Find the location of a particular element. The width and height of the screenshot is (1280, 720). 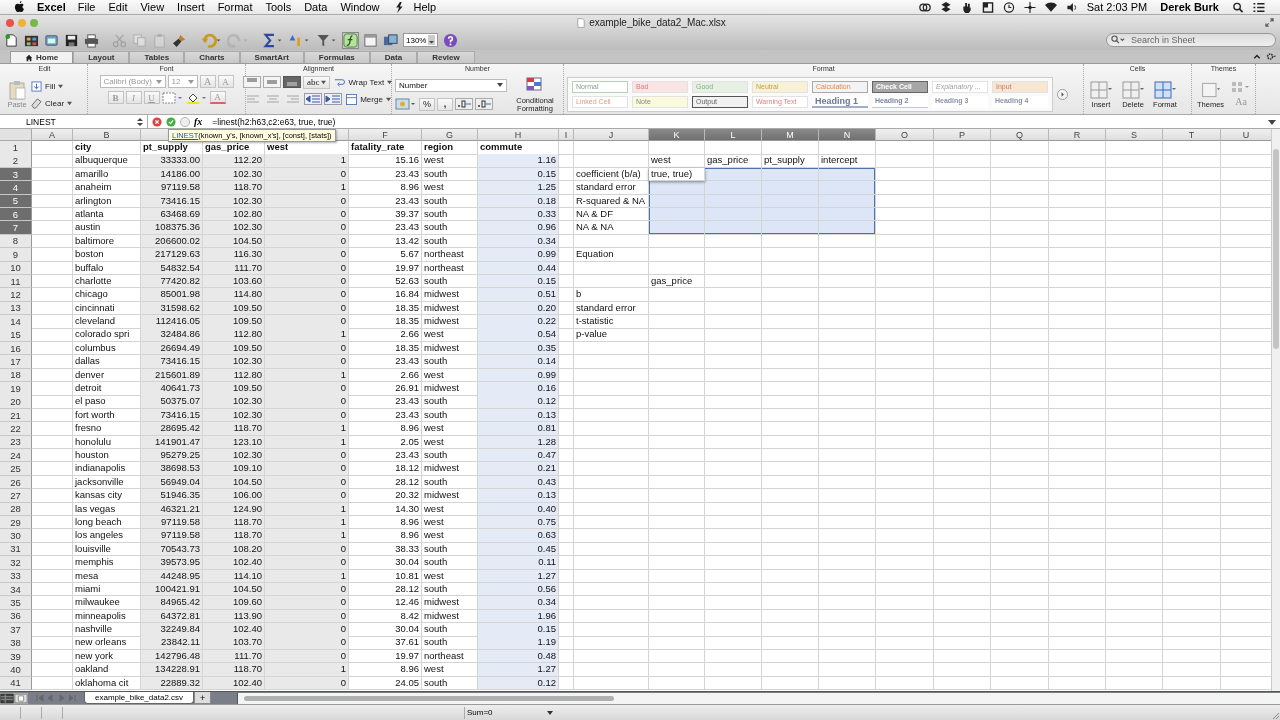

row-header: 15 is located at coordinates (16, 335).